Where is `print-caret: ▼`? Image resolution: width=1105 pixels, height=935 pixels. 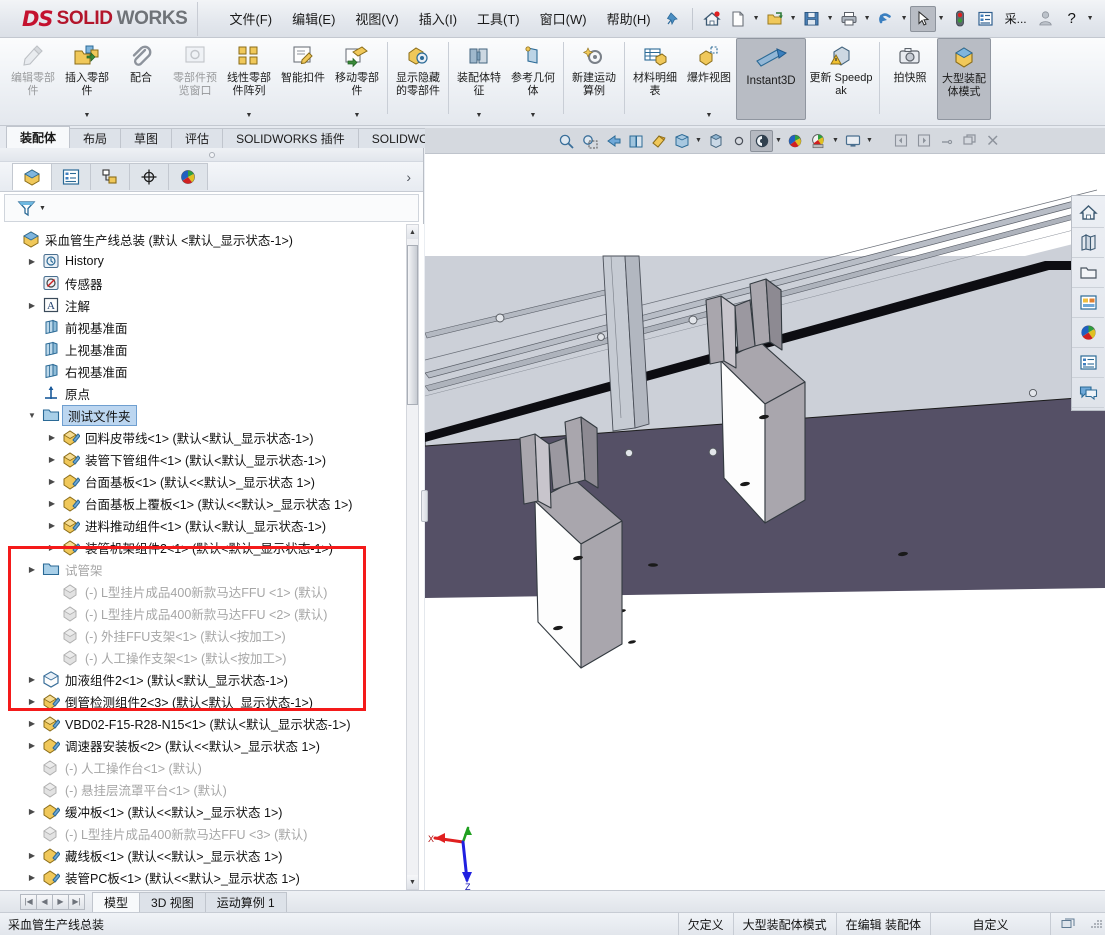 print-caret: ▼ is located at coordinates (867, 18).